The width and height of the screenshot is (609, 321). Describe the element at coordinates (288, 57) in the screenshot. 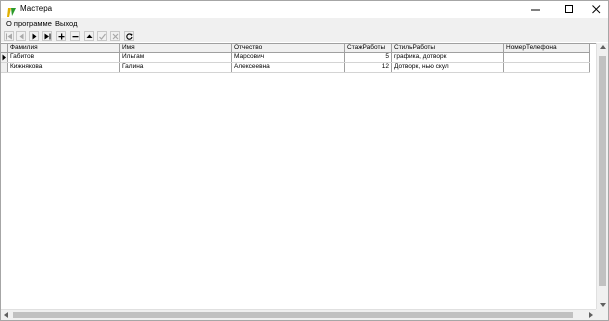

I see `cell-patronymic: Марсович` at that location.